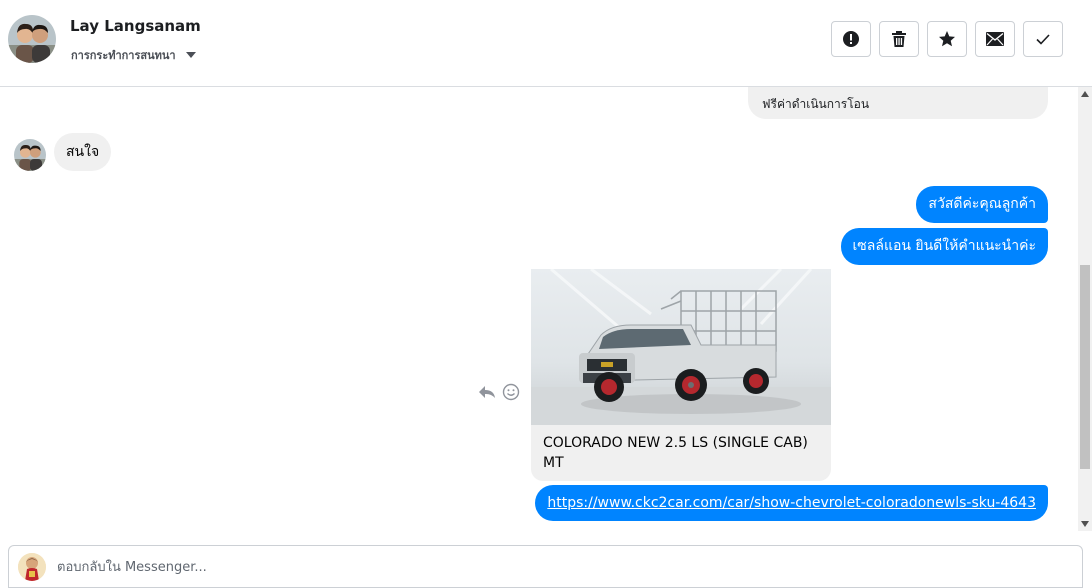  Describe the element at coordinates (123, 55) in the screenshot. I see `conversation-actions-label: การกระทำการสนทนา` at that location.